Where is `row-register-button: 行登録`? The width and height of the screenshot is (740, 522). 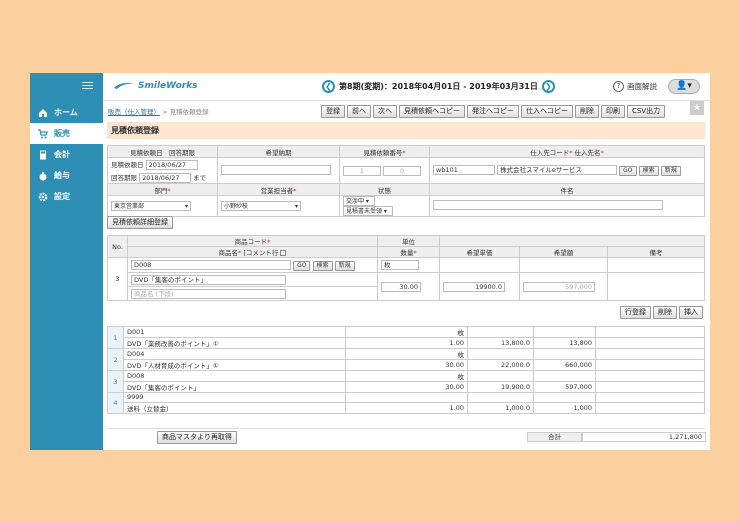
row-register-button: 行登録 is located at coordinates (635, 312).